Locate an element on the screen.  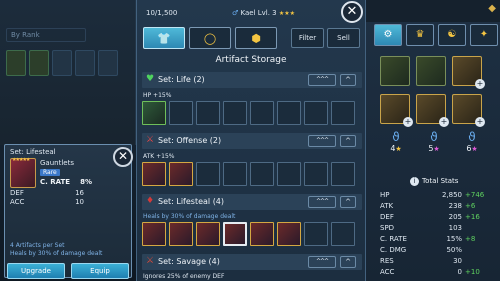
blood-drop-icon: ♦ is located at coordinates (150, 201).